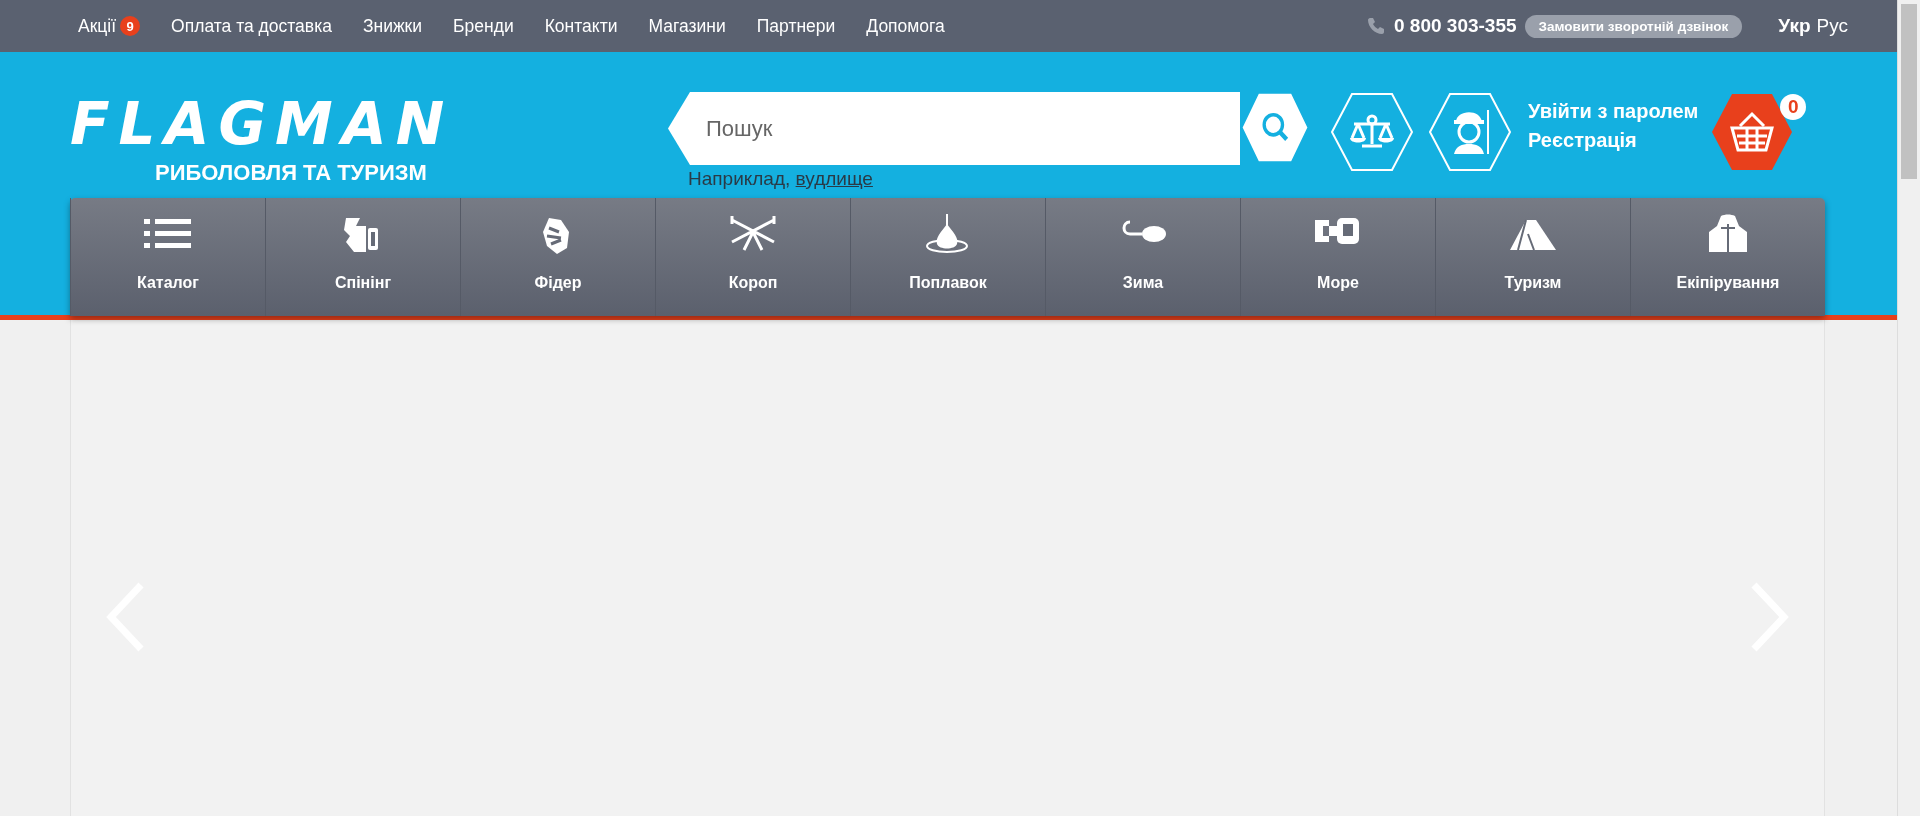 This screenshot has height=816, width=1920. I want to click on category-tab: Короп, so click(752, 257).